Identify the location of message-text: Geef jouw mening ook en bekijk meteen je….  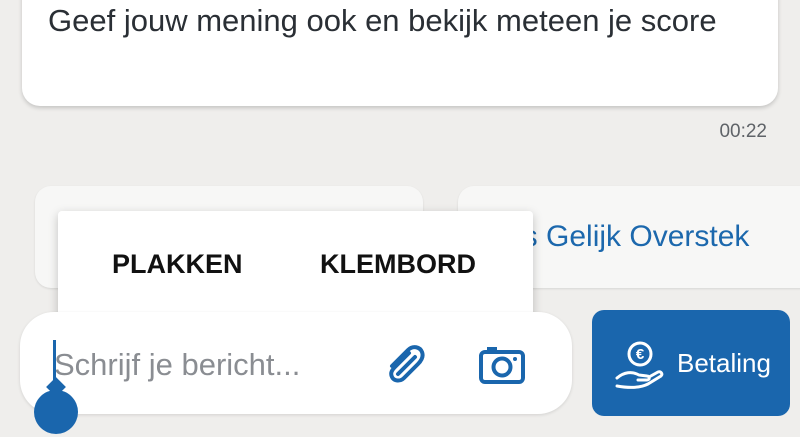
(382, 20).